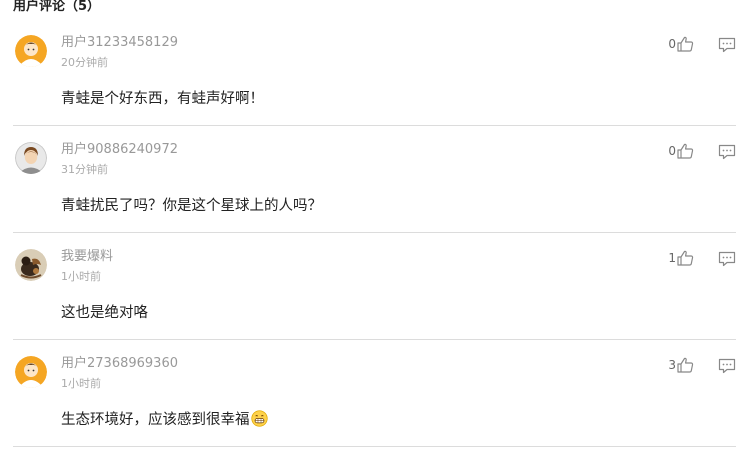 The width and height of the screenshot is (744, 451). I want to click on comment-username: 用户90886240972, so click(119, 150).